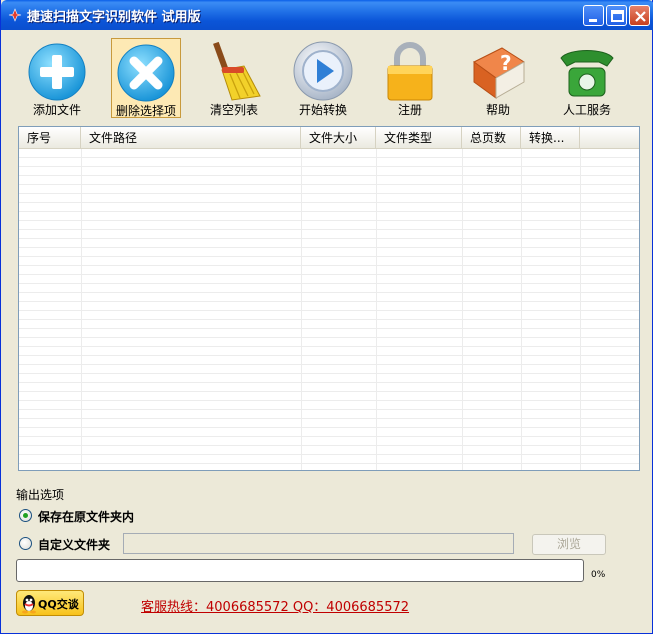 Image resolution: width=653 pixels, height=634 pixels. I want to click on help-book-icon: ?, so click(499, 73).